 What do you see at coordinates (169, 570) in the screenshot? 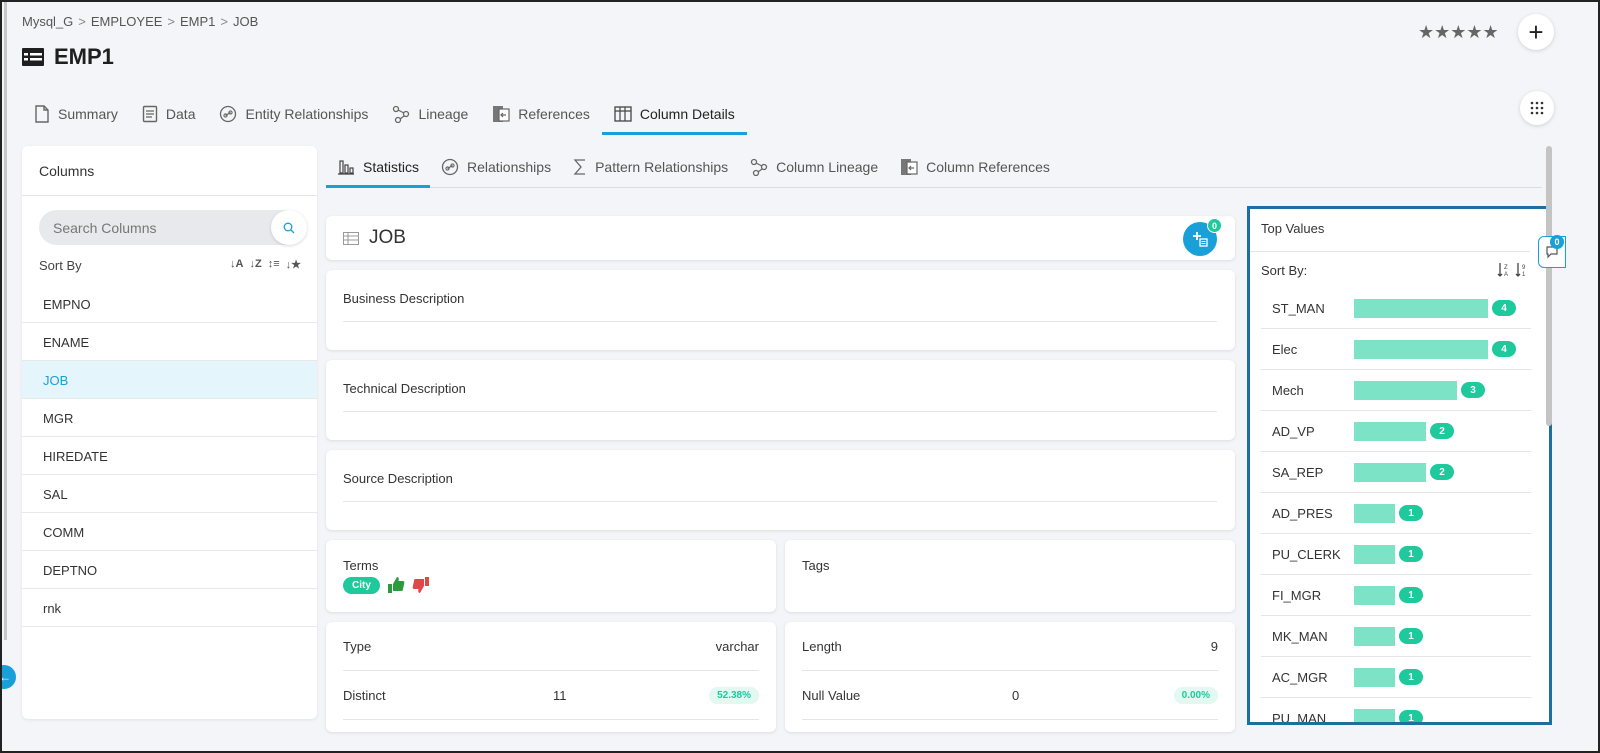
I see `column-item-deptno: DEPTNO` at bounding box center [169, 570].